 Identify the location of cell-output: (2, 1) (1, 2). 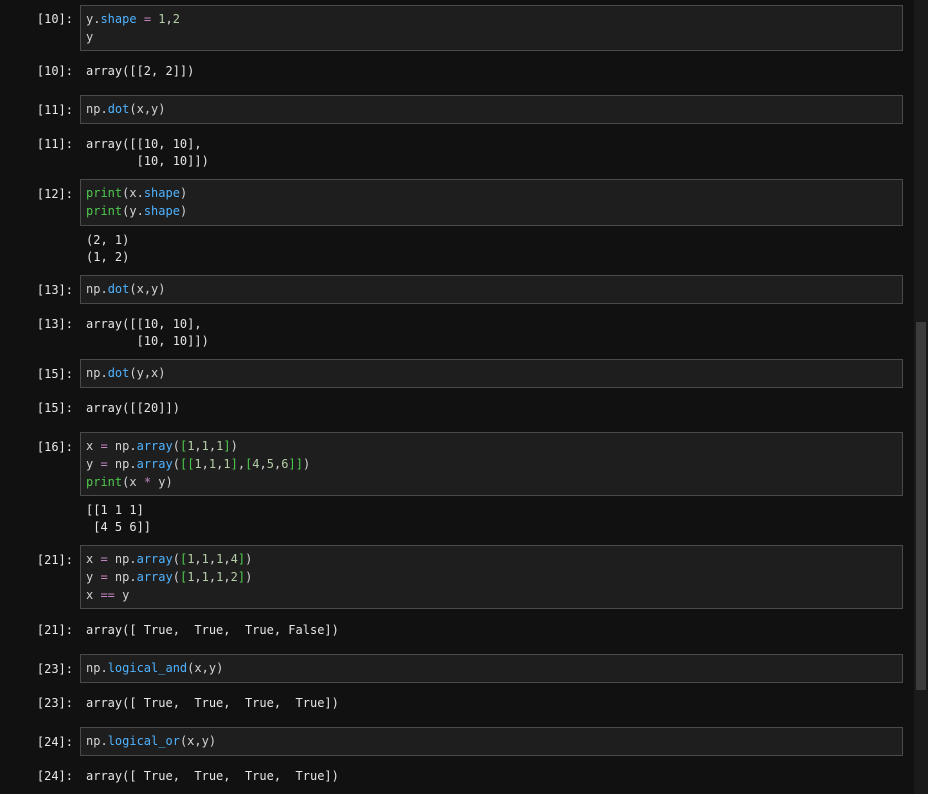
(108, 248).